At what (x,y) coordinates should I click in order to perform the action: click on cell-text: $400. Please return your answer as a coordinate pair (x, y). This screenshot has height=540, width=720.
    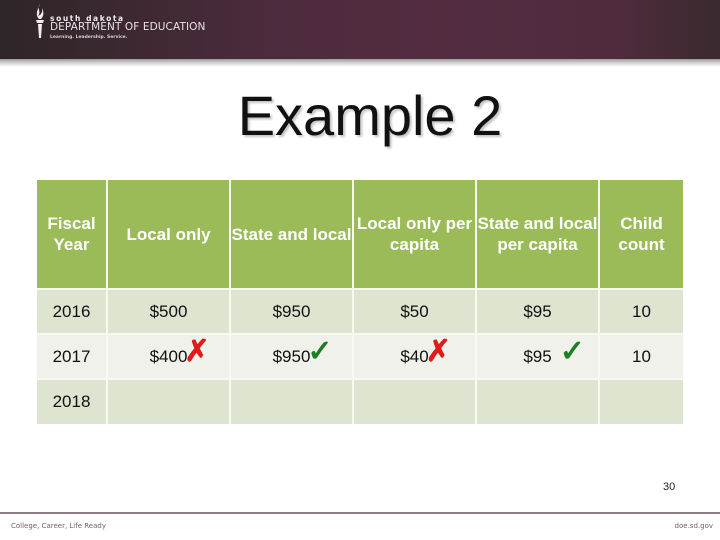
    Looking at the image, I should click on (168, 356).